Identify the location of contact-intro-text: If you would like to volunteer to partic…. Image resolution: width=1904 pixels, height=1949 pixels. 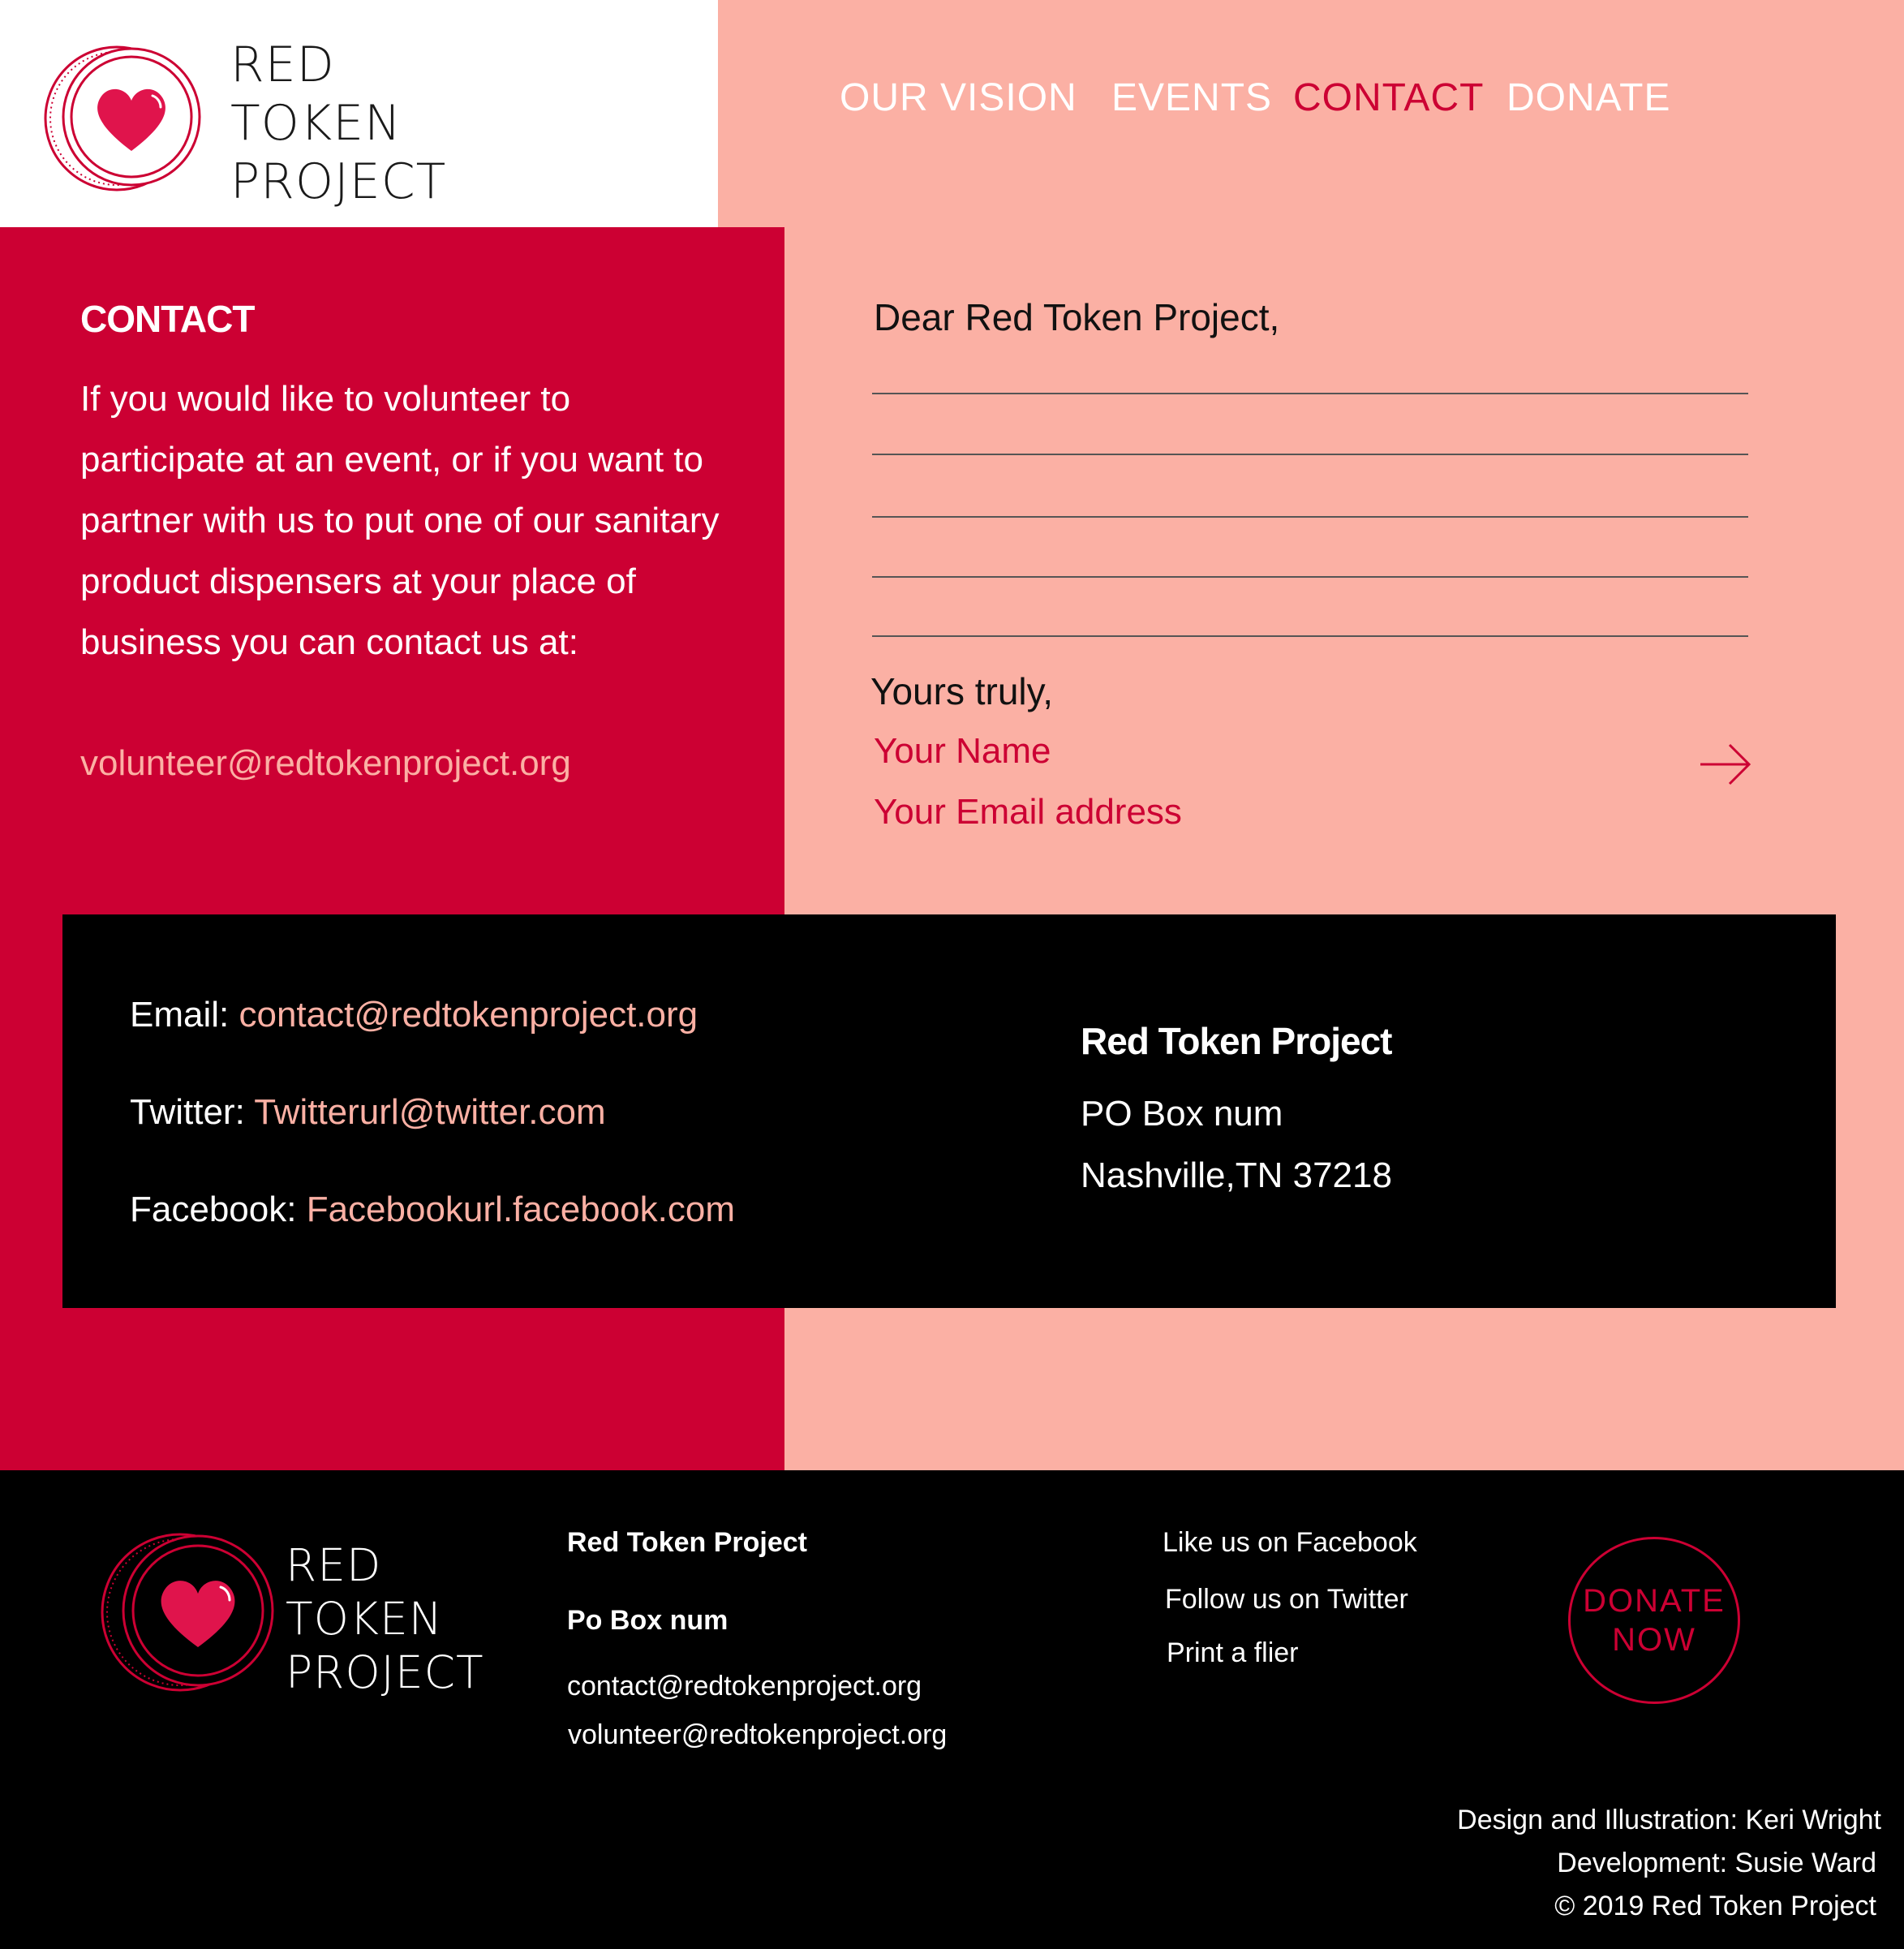
(400, 520).